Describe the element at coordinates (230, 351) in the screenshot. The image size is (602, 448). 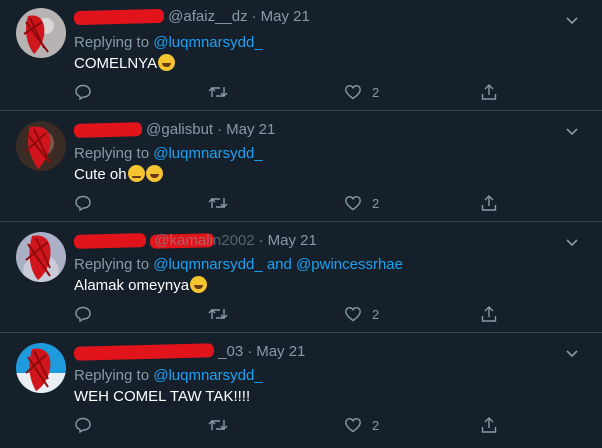
I see `user-handle: _03` at that location.